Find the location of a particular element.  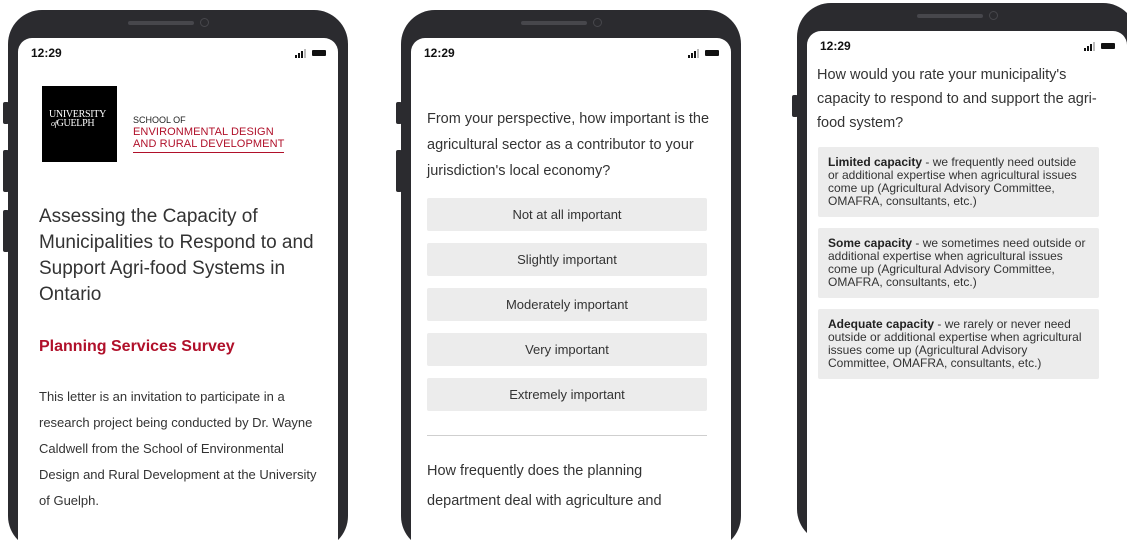

option-extremely-important: Extremely important is located at coordinates (567, 394).